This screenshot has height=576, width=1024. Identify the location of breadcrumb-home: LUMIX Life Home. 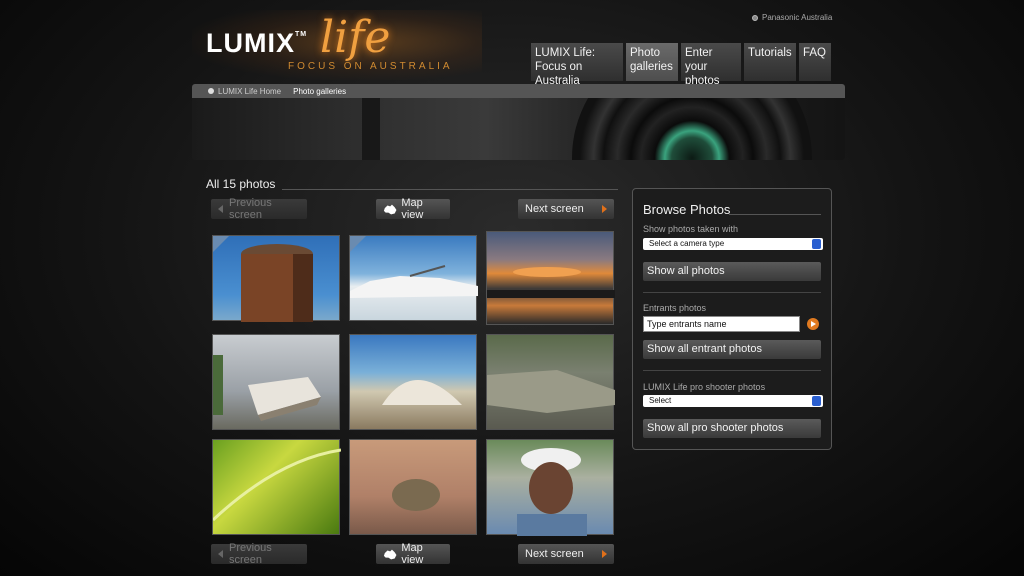
(249, 91).